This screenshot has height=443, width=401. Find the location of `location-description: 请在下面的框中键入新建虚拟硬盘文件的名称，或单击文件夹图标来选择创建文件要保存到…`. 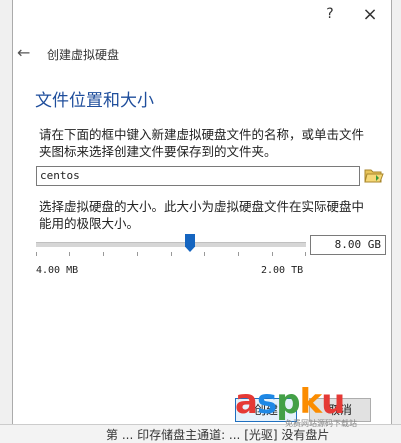

location-description: 请在下面的框中键入新建虚拟硬盘文件的名称，或单击文件夹图标来选择创建文件要保存到… is located at coordinates (202, 143).